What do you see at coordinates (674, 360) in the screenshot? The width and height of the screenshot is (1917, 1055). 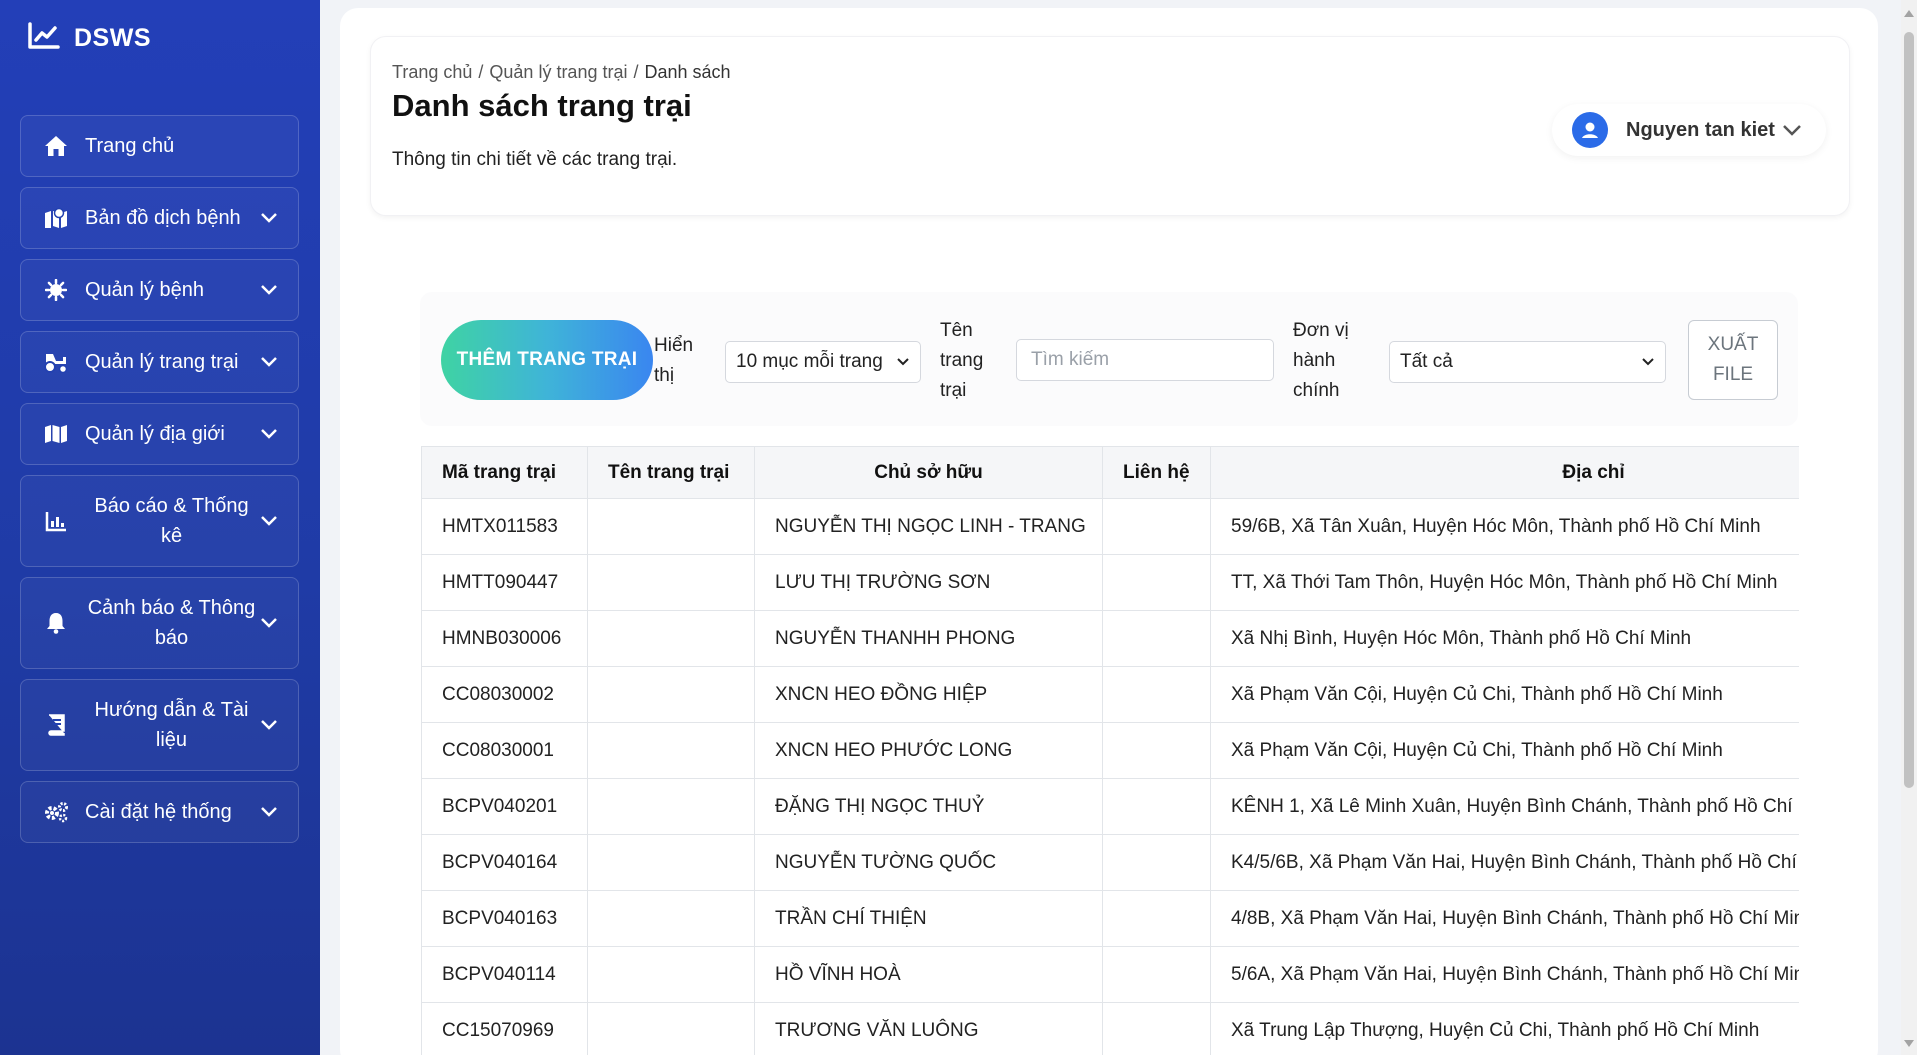 I see `page-size-label: Hiển thị` at bounding box center [674, 360].